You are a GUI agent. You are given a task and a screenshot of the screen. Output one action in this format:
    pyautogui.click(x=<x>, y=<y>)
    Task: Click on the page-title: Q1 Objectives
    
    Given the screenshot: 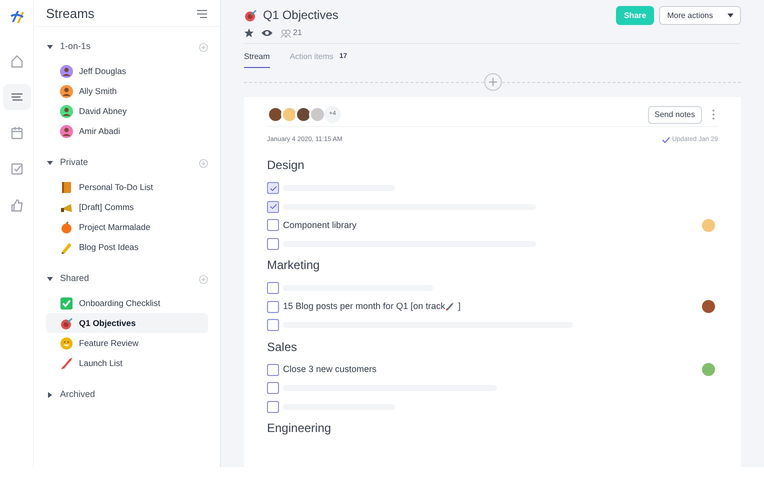 What is the action you would take?
    pyautogui.click(x=300, y=15)
    